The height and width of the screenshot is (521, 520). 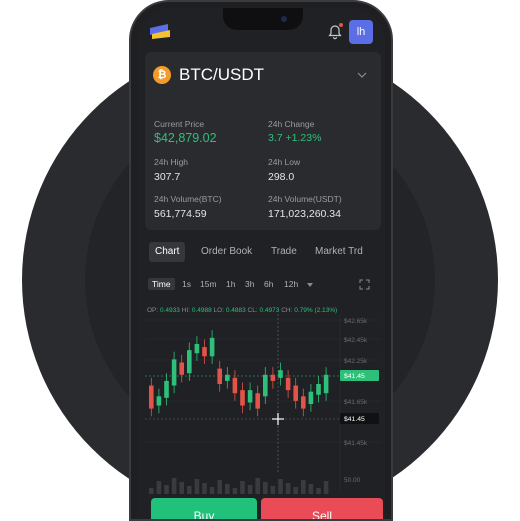 What do you see at coordinates (281, 177) in the screenshot?
I see `low-value: 298.0` at bounding box center [281, 177].